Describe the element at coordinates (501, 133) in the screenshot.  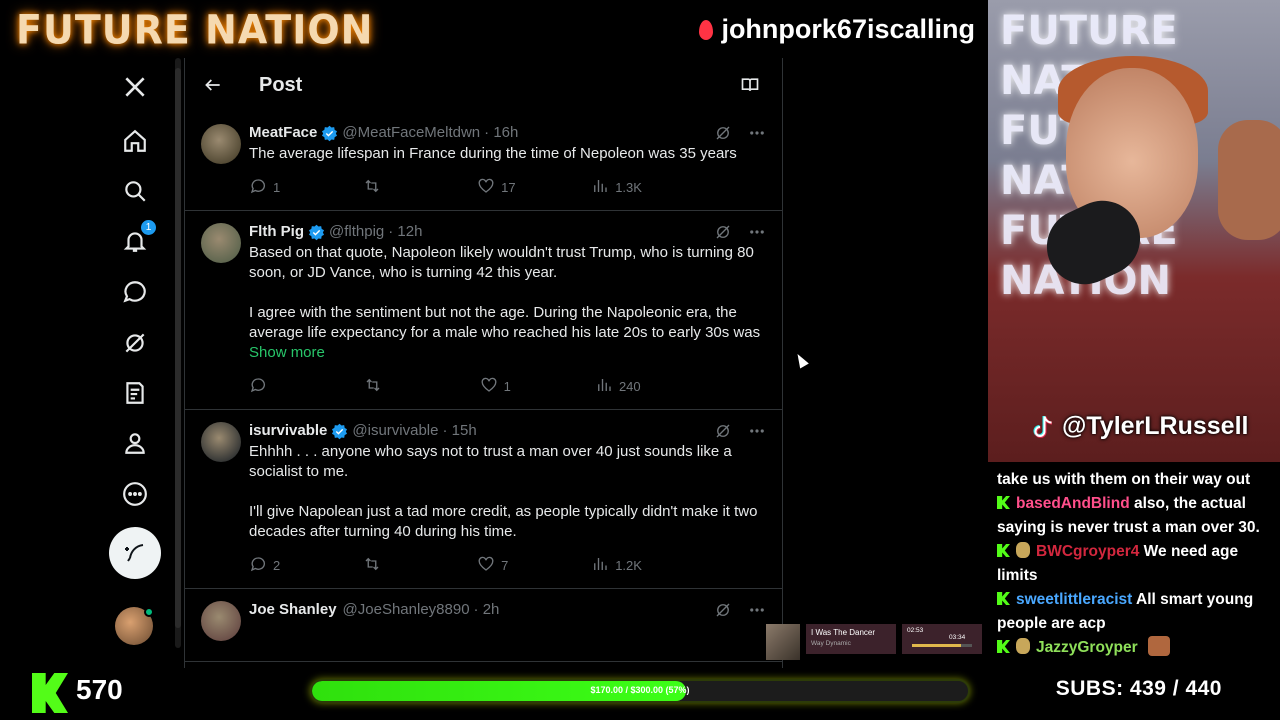
I see `post-timestamp: · 16h` at that location.